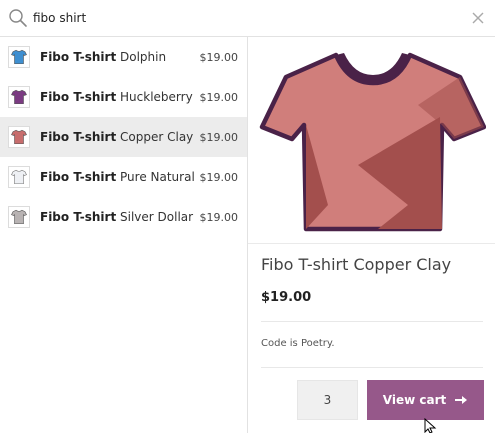 This screenshot has width=495, height=433. What do you see at coordinates (243, 18) in the screenshot?
I see `search-input` at bounding box center [243, 18].